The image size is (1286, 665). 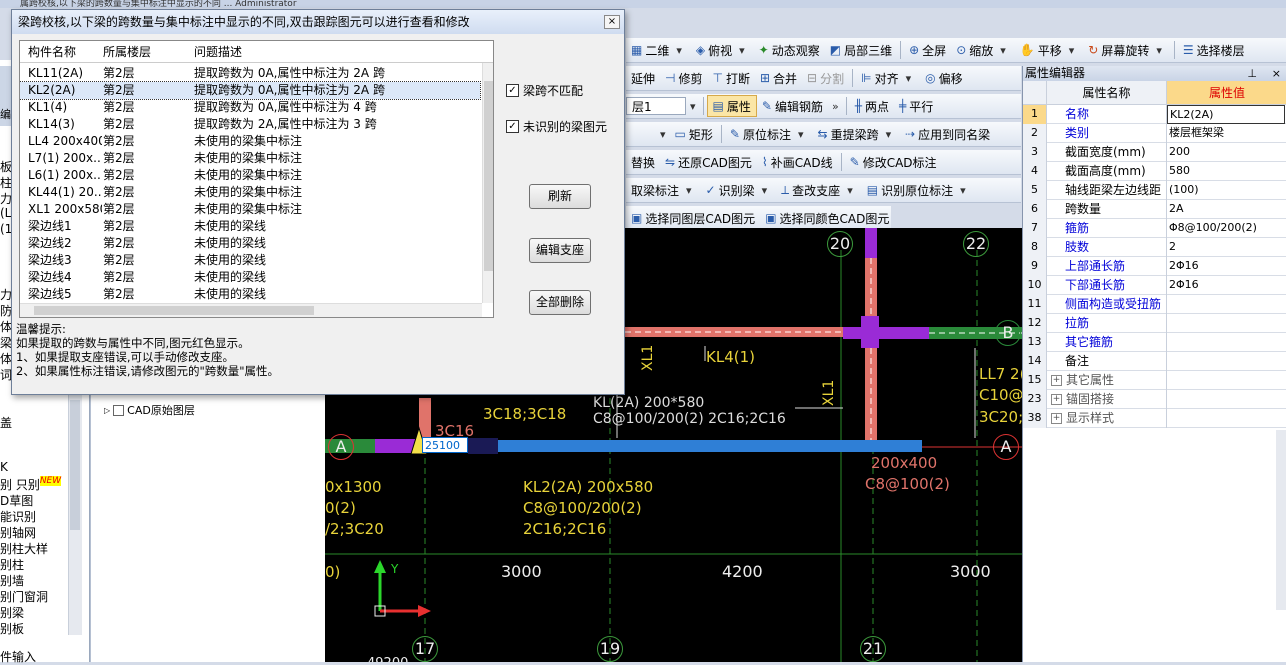 I want to click on toolbar-recognize-in-situ-button: ▤ 识别原位标注 ▾, so click(x=918, y=190).